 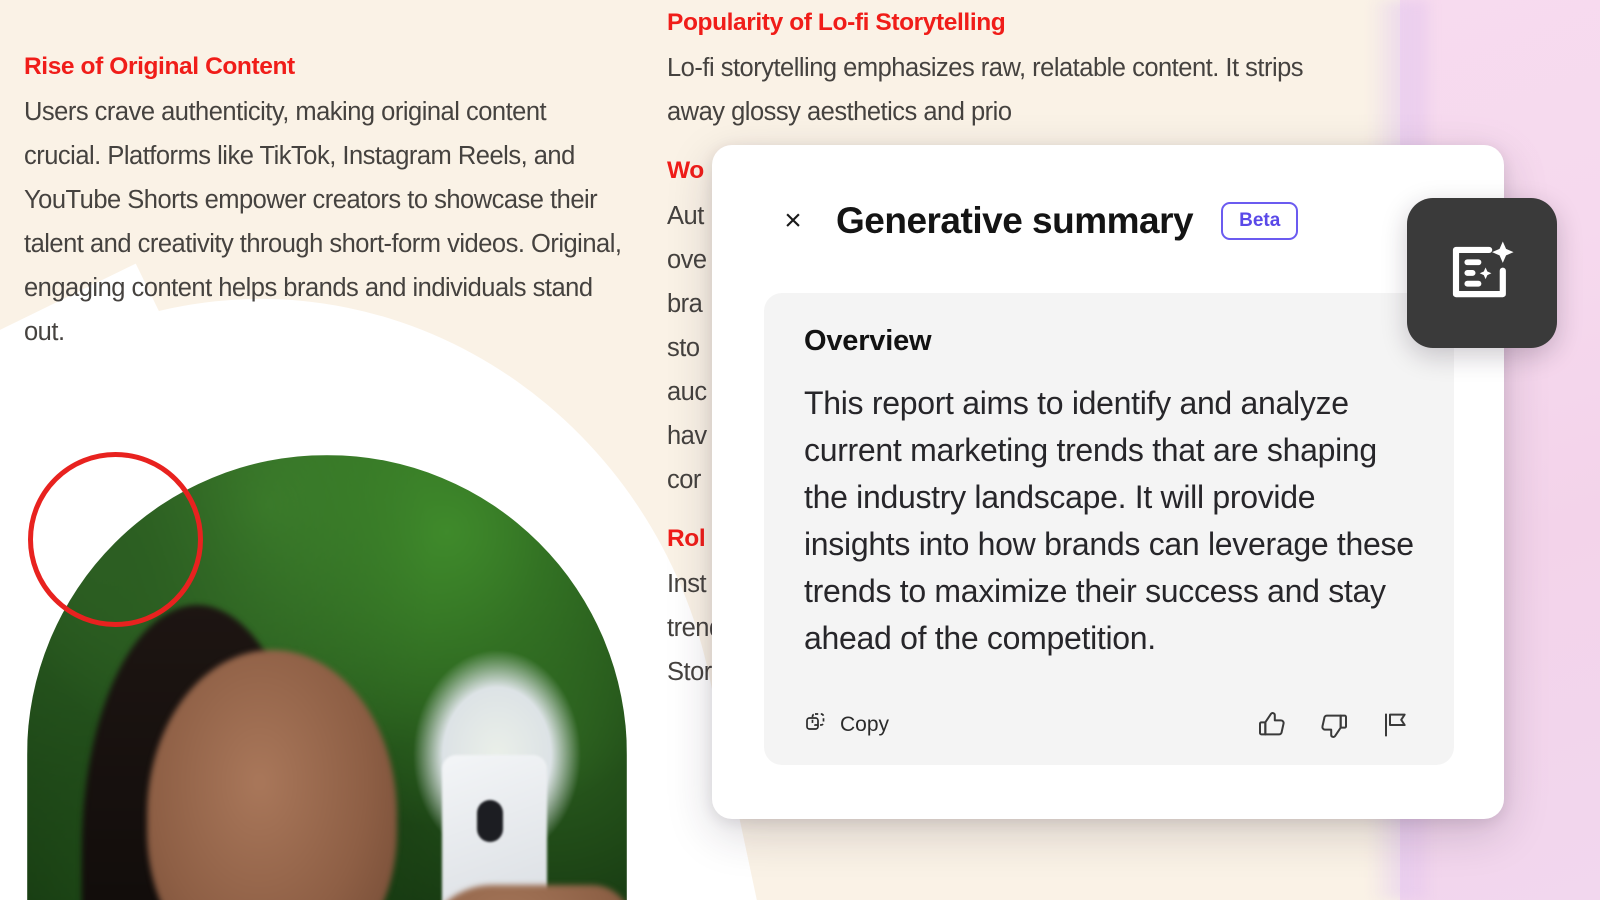 What do you see at coordinates (1109, 725) in the screenshot?
I see `summary-action-bar: Copy` at bounding box center [1109, 725].